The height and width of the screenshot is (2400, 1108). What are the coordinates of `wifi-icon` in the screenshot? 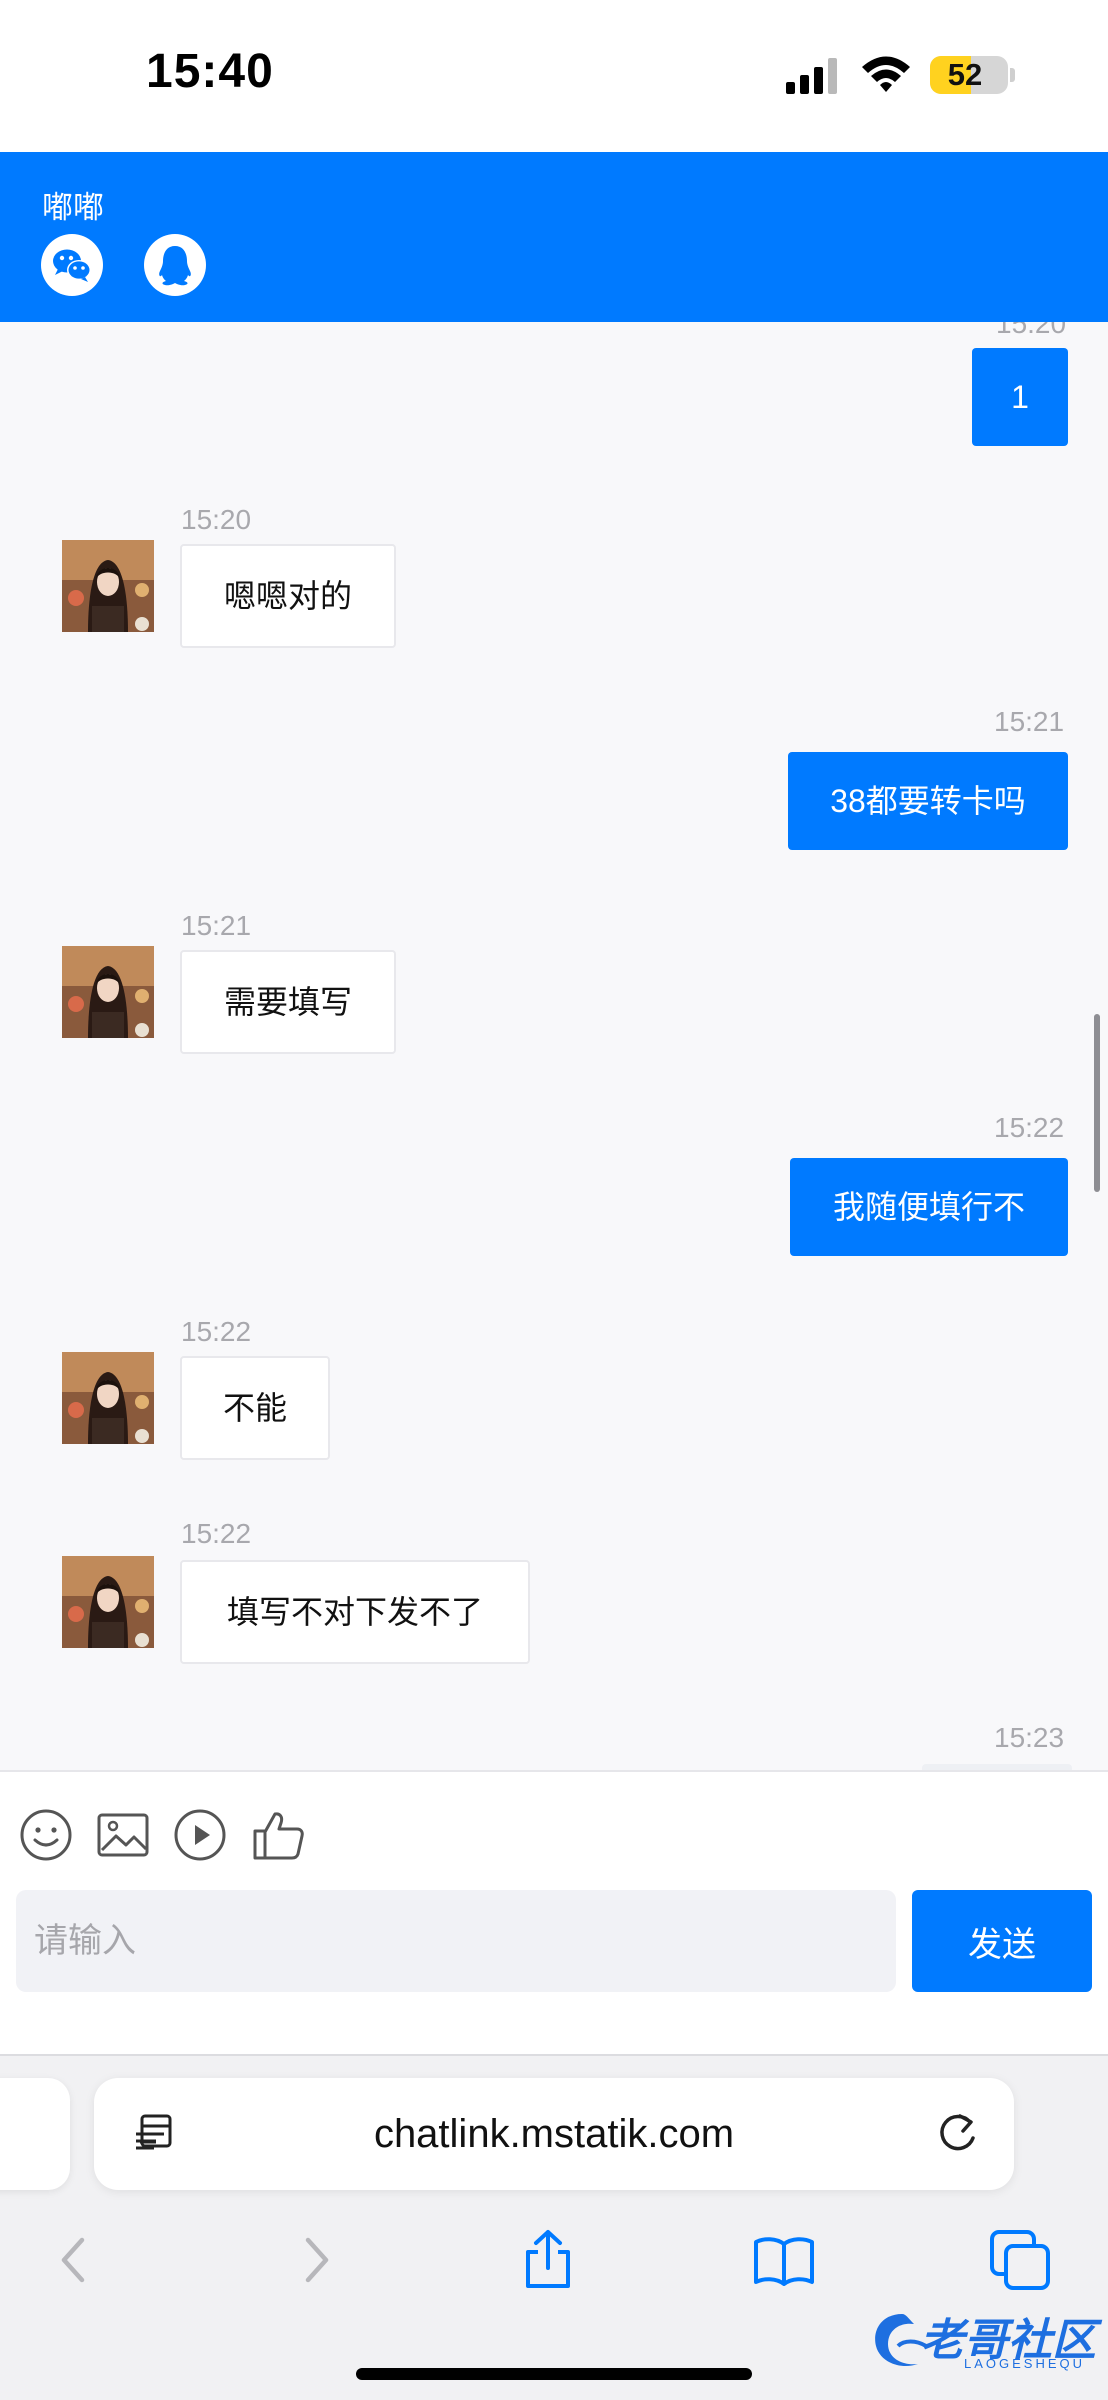 It's located at (886, 74).